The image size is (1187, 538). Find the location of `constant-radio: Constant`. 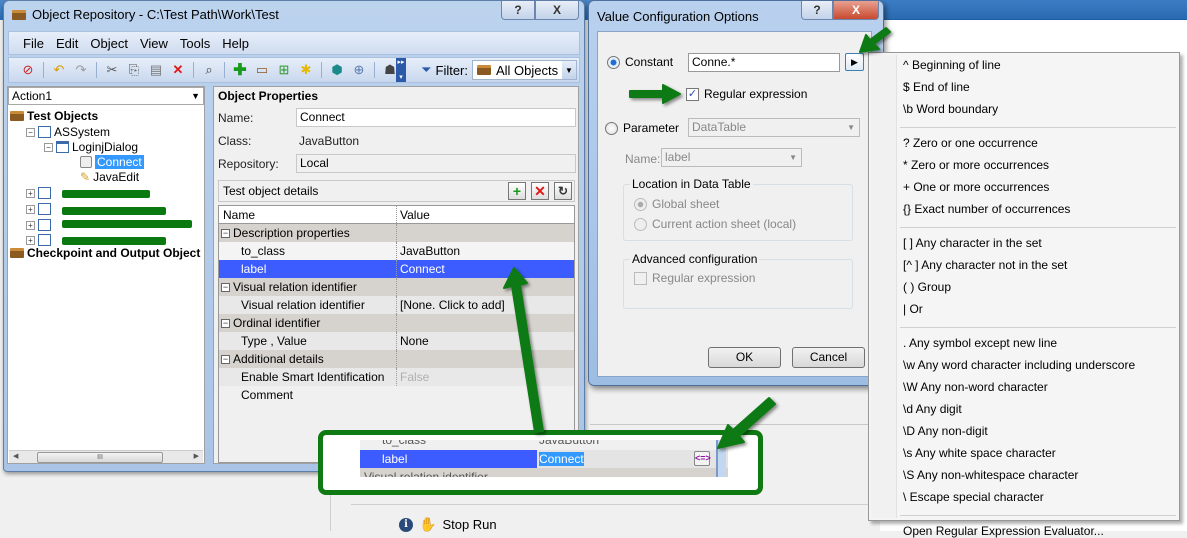

constant-radio: Constant is located at coordinates (640, 62).